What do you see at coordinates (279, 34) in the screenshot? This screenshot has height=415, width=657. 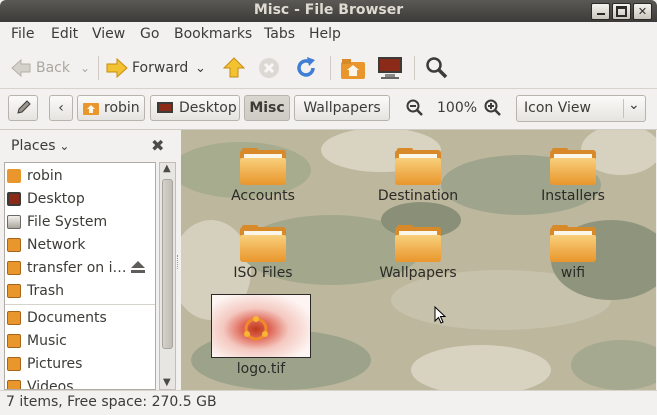 I see `menu-tabs: Tabs` at bounding box center [279, 34].